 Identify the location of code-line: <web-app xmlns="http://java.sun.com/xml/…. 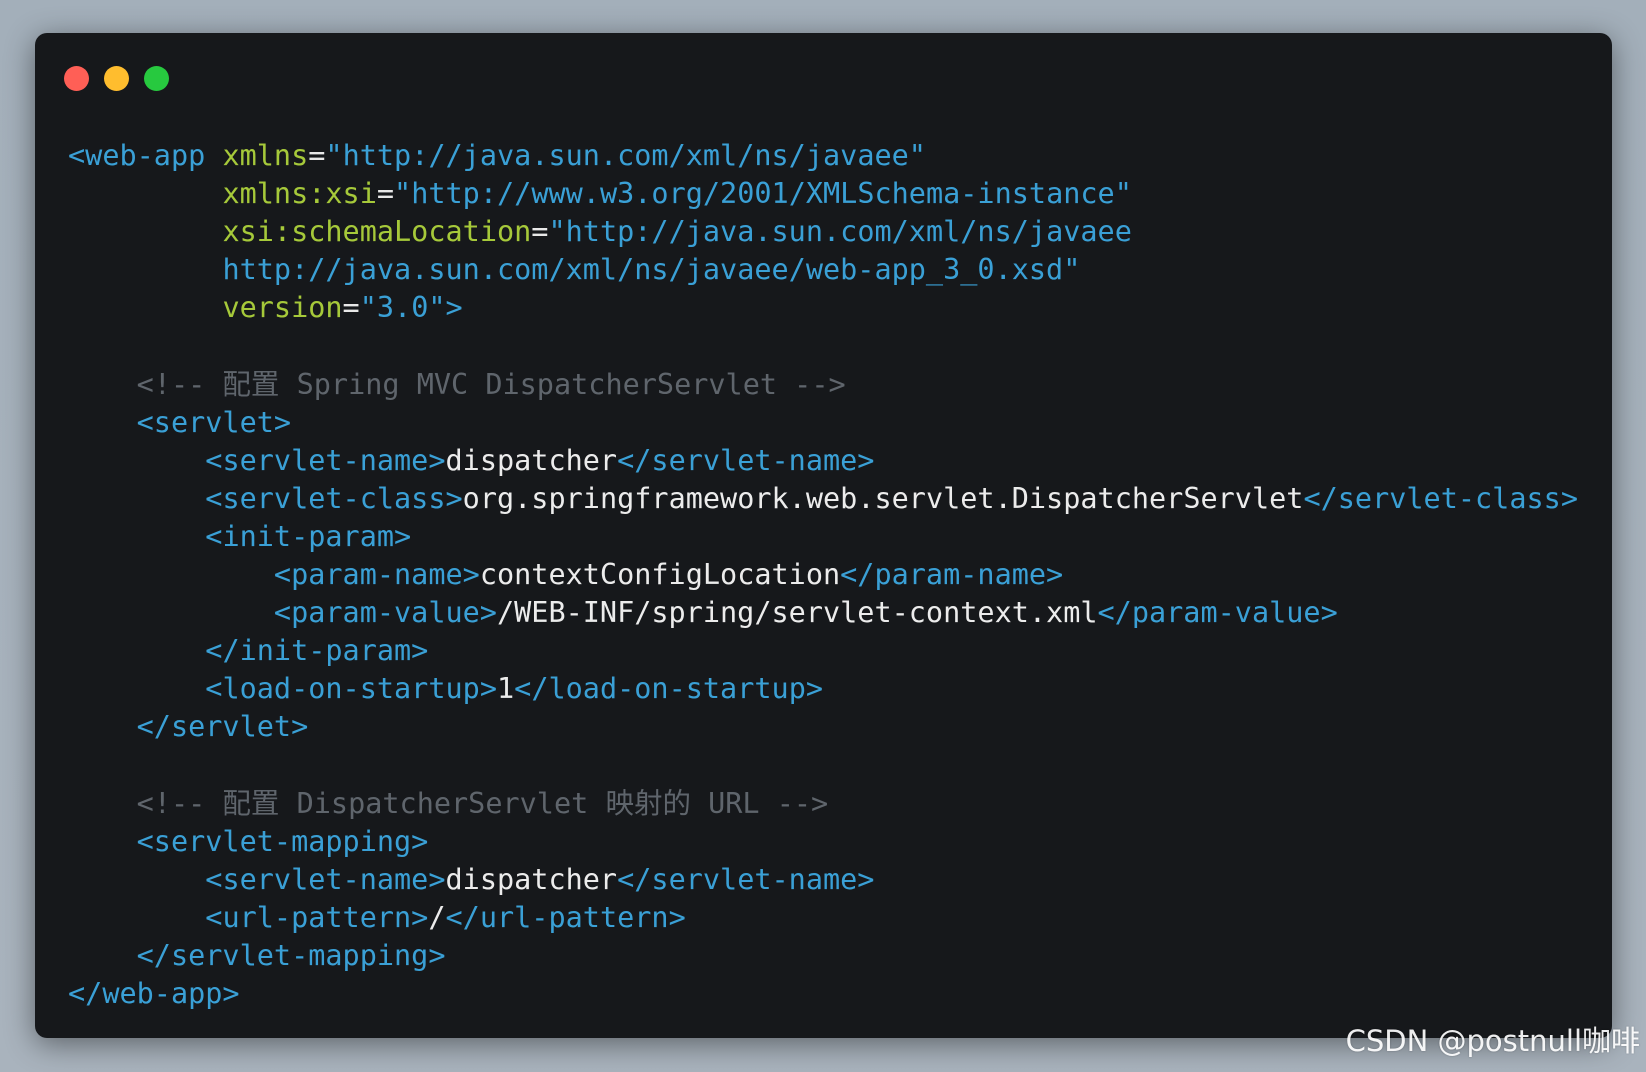
(823, 156).